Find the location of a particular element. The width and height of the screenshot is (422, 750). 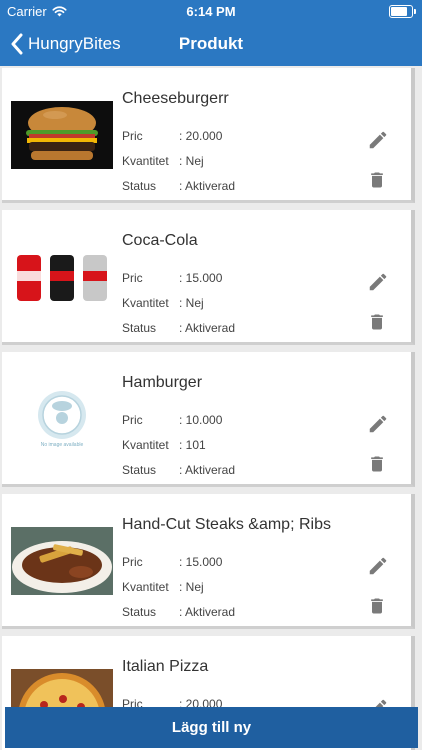

back-label: HungryBites is located at coordinates (74, 43).